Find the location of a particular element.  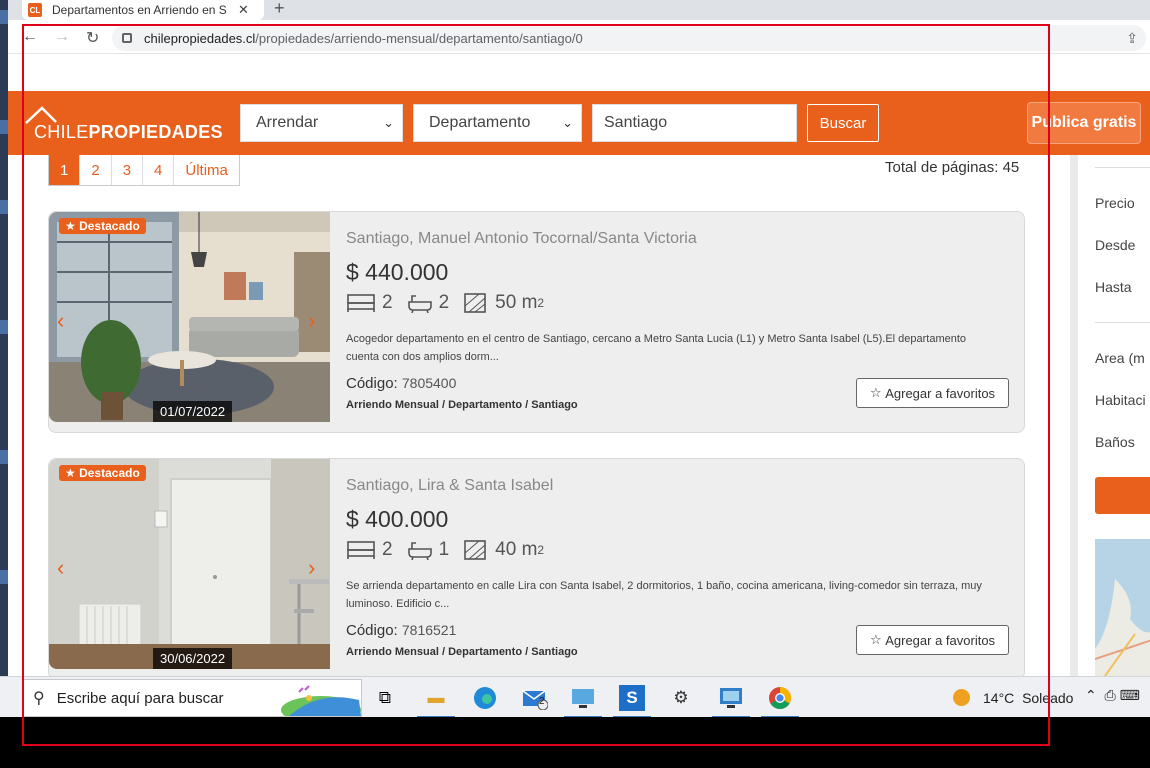

tray-app-icon: ⎙ is located at coordinates (1110, 695).